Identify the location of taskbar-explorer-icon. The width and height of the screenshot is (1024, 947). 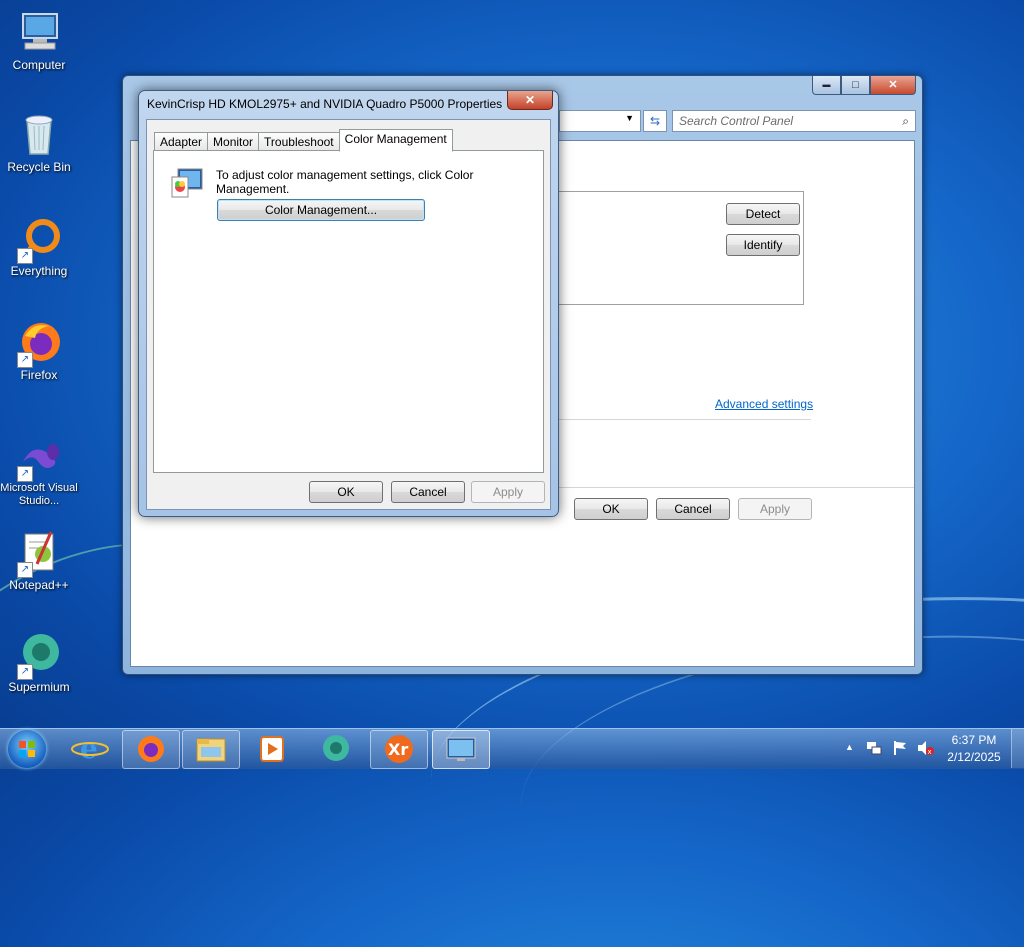
(211, 749).